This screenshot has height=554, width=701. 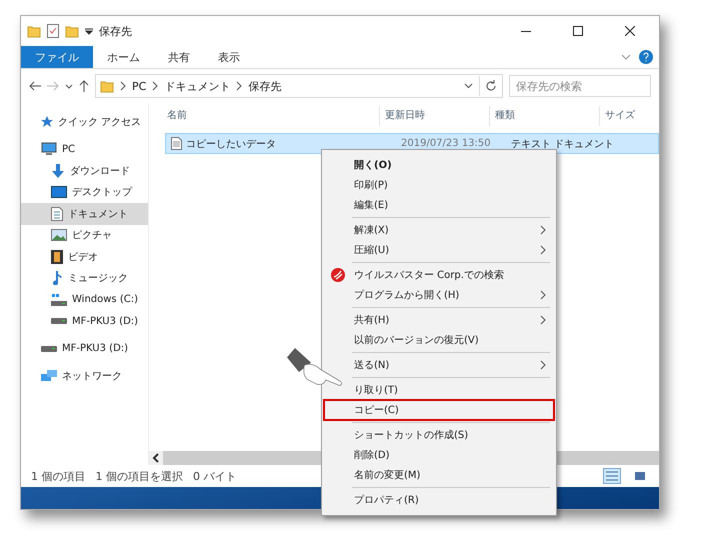 What do you see at coordinates (98, 214) in the screenshot?
I see `sidebar-label: ドキュメント` at bounding box center [98, 214].